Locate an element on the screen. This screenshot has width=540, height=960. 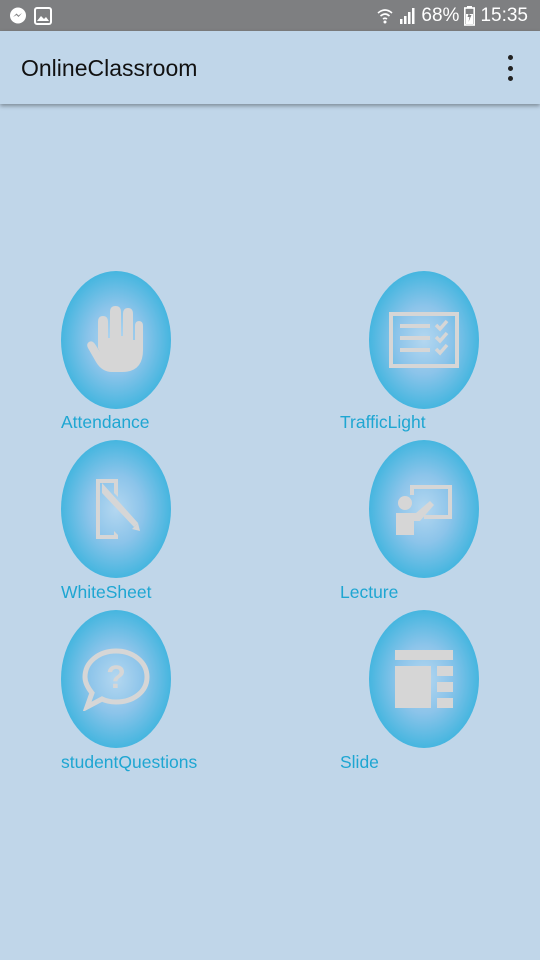
studentquestions-label: studentQuestions is located at coordinates (129, 762).